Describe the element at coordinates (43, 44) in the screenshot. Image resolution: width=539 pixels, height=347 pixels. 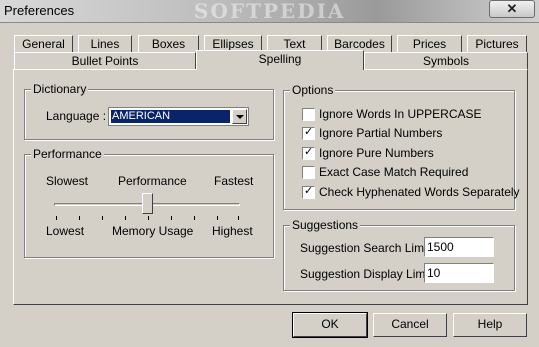
I see `tab-general: General` at that location.